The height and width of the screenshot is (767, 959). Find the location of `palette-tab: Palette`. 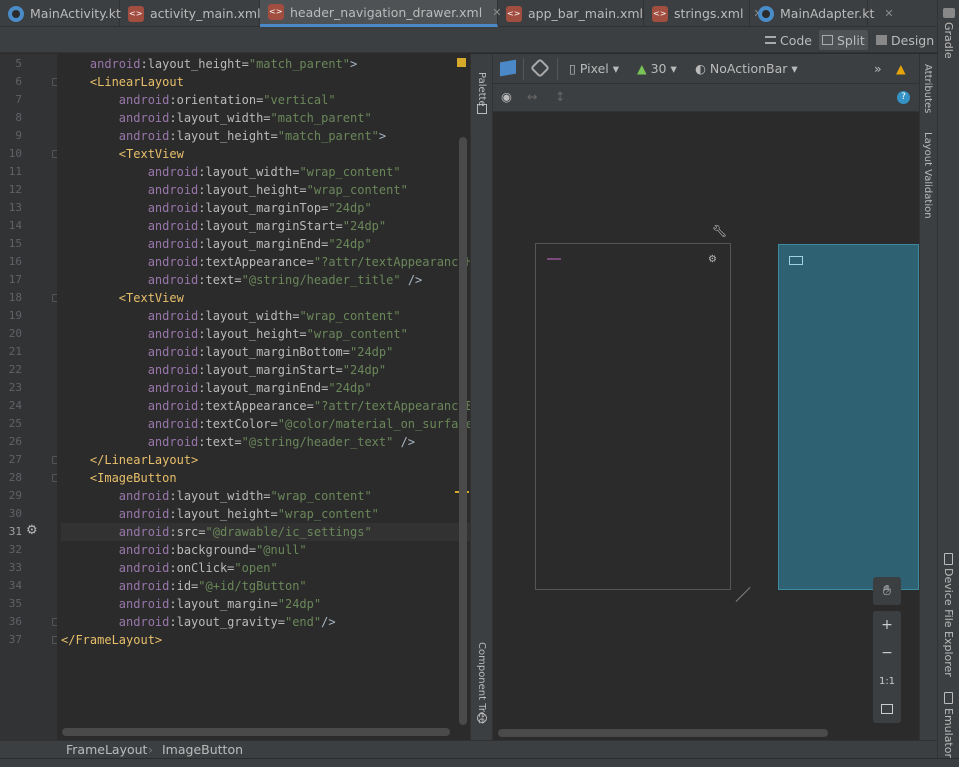

palette-tab: Palette is located at coordinates (481, 89).